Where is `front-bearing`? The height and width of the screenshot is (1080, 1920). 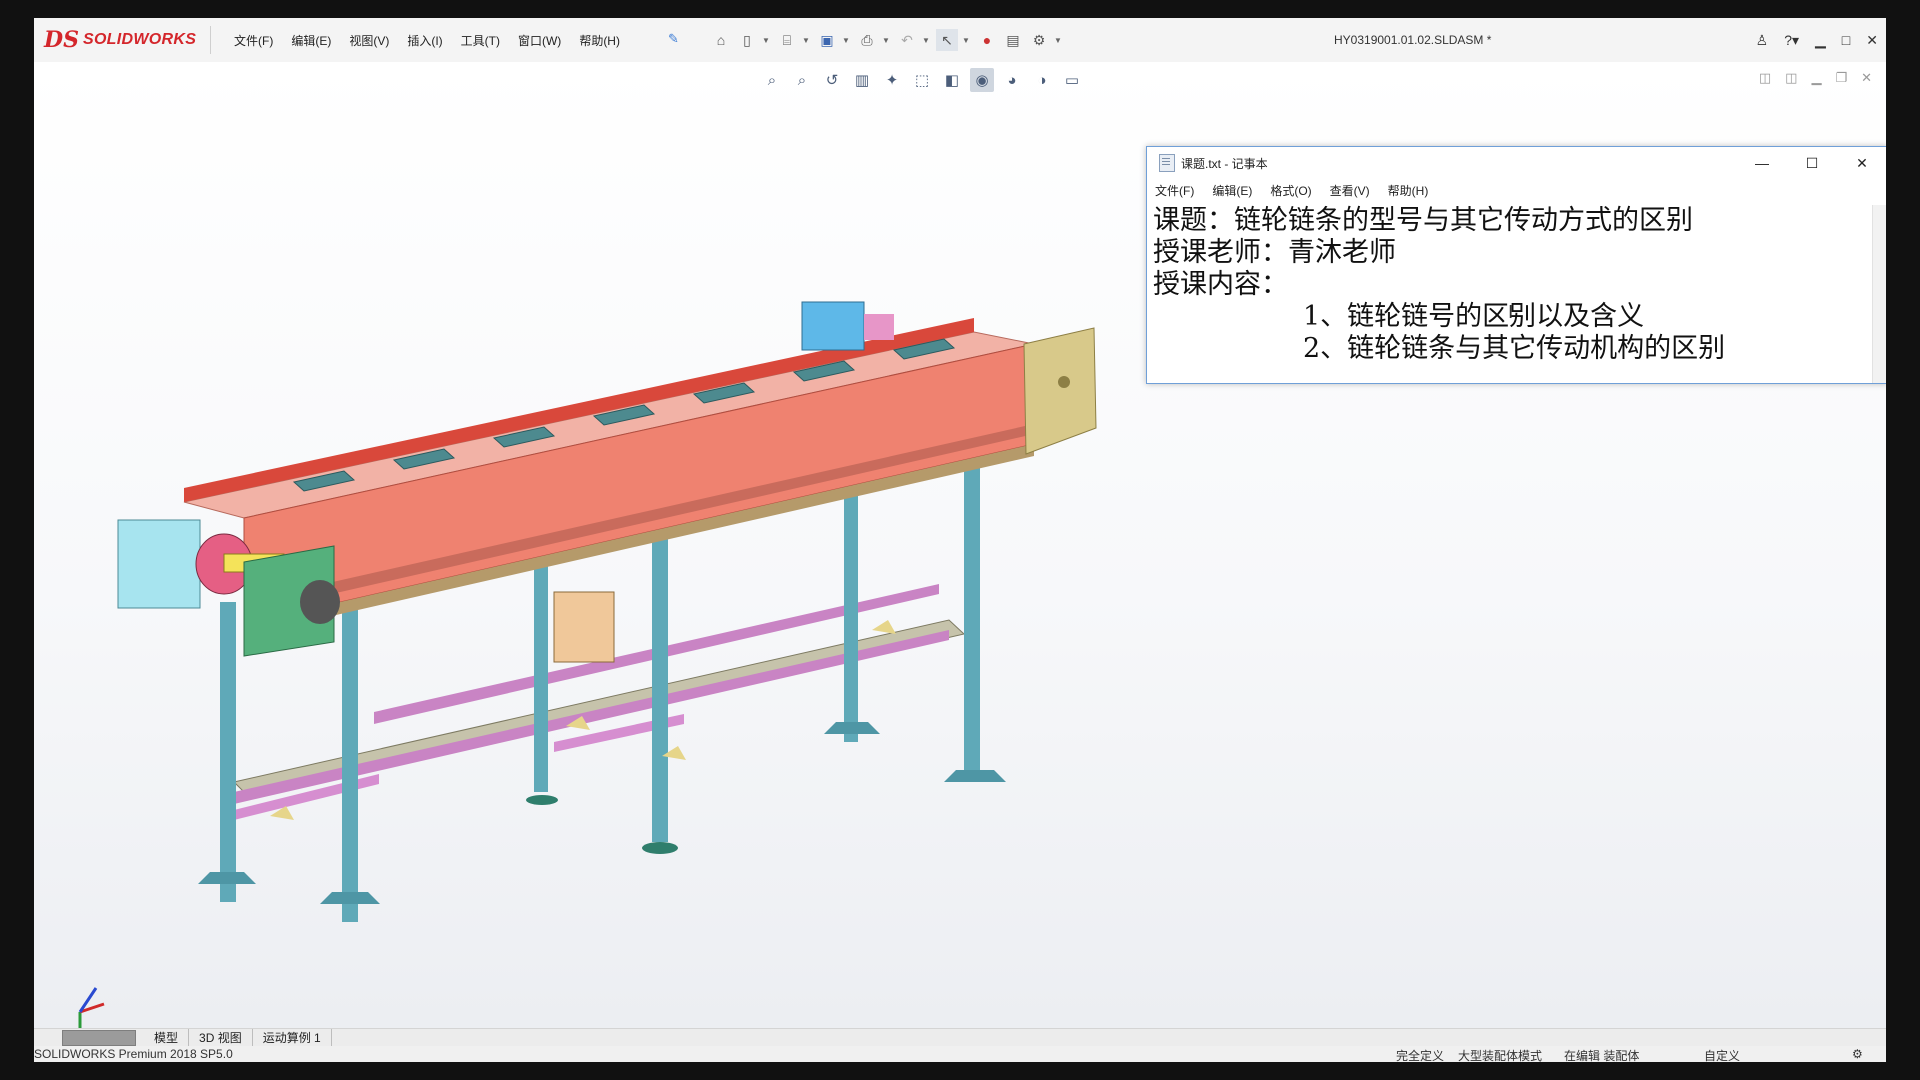
front-bearing is located at coordinates (320, 602).